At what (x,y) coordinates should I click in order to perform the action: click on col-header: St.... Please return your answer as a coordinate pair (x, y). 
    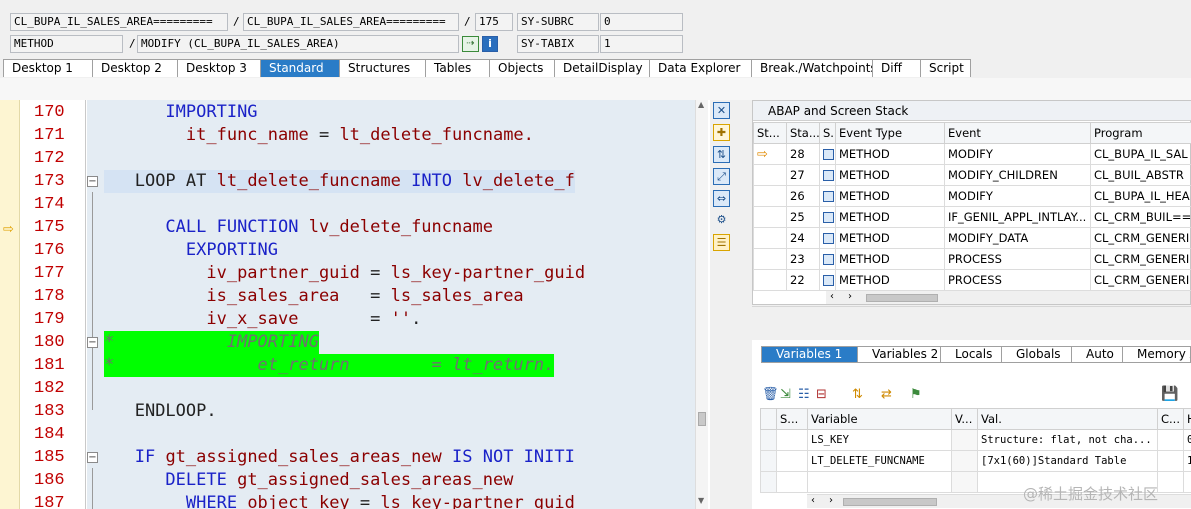
    Looking at the image, I should click on (770, 133).